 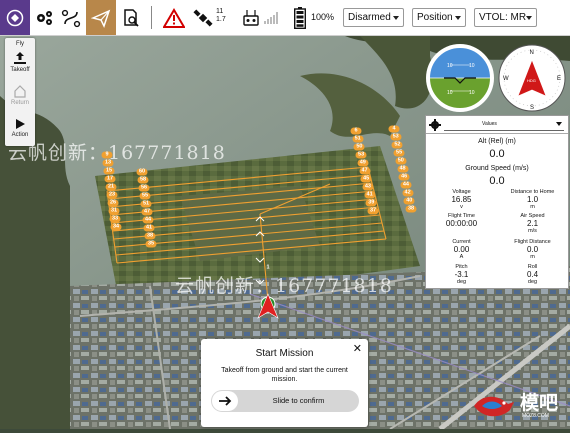 I want to click on qgc-logo-icon, so click(x=15, y=17).